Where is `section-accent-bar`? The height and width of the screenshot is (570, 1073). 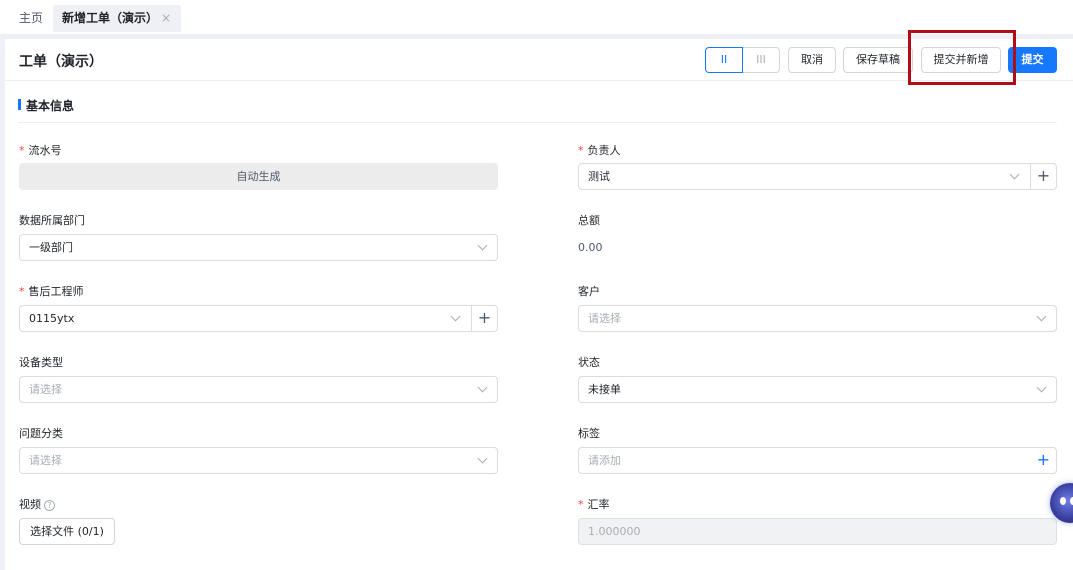
section-accent-bar is located at coordinates (19, 104).